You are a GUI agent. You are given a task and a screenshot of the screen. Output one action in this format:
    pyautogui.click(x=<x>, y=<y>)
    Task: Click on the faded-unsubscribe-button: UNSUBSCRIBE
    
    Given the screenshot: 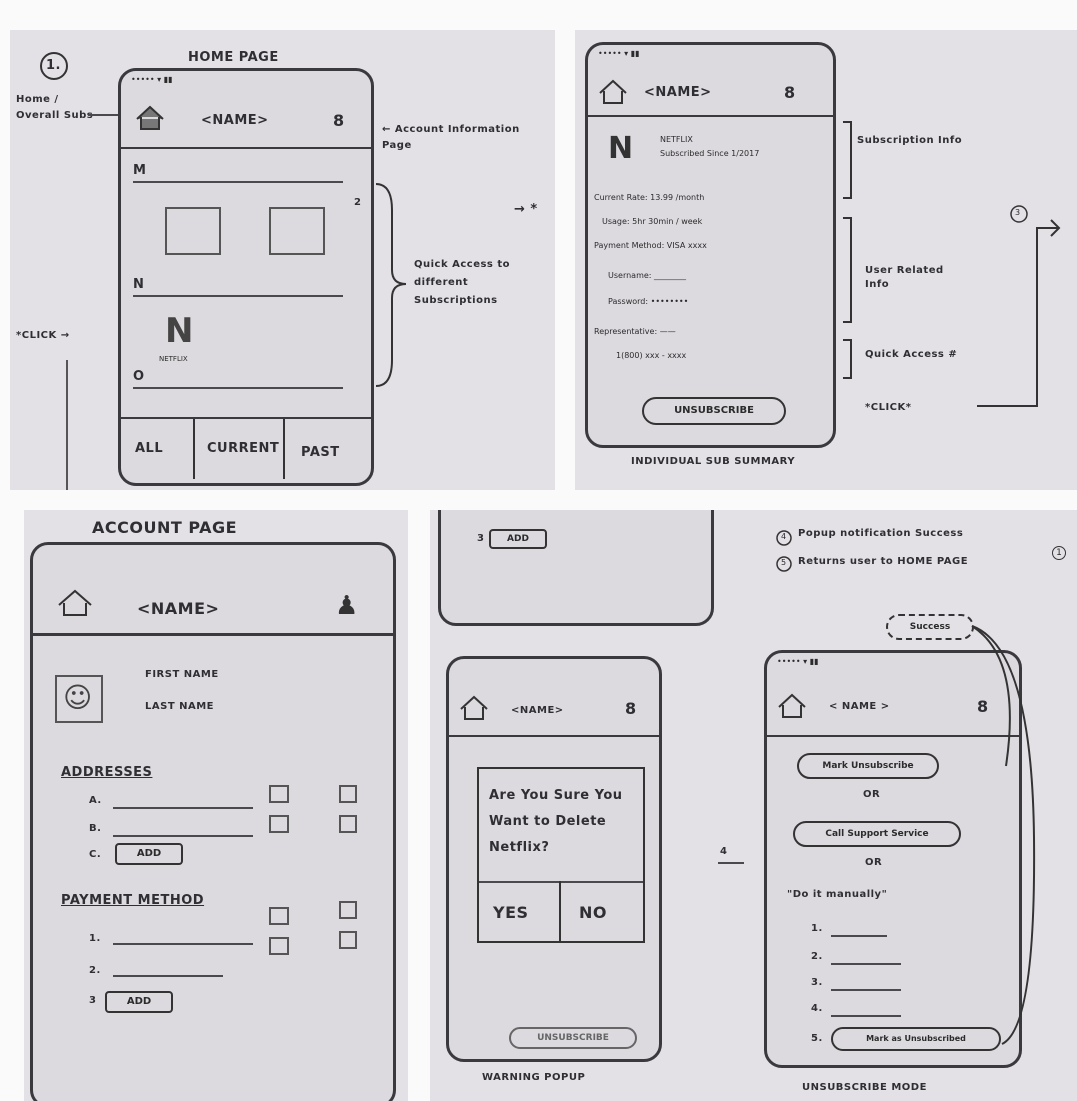 What is the action you would take?
    pyautogui.click(x=573, y=1038)
    